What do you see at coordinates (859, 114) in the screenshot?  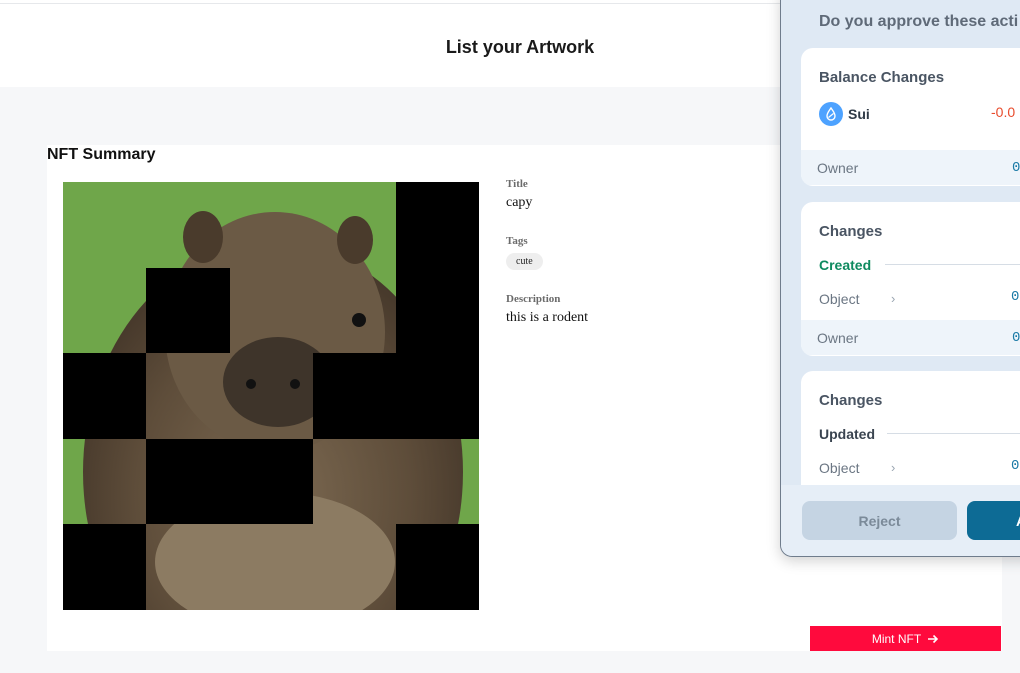 I see `coin-name: Sui` at bounding box center [859, 114].